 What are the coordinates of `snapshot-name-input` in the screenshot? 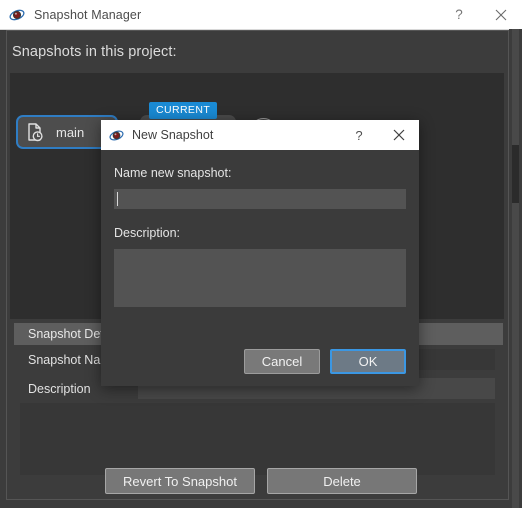 It's located at (260, 199).